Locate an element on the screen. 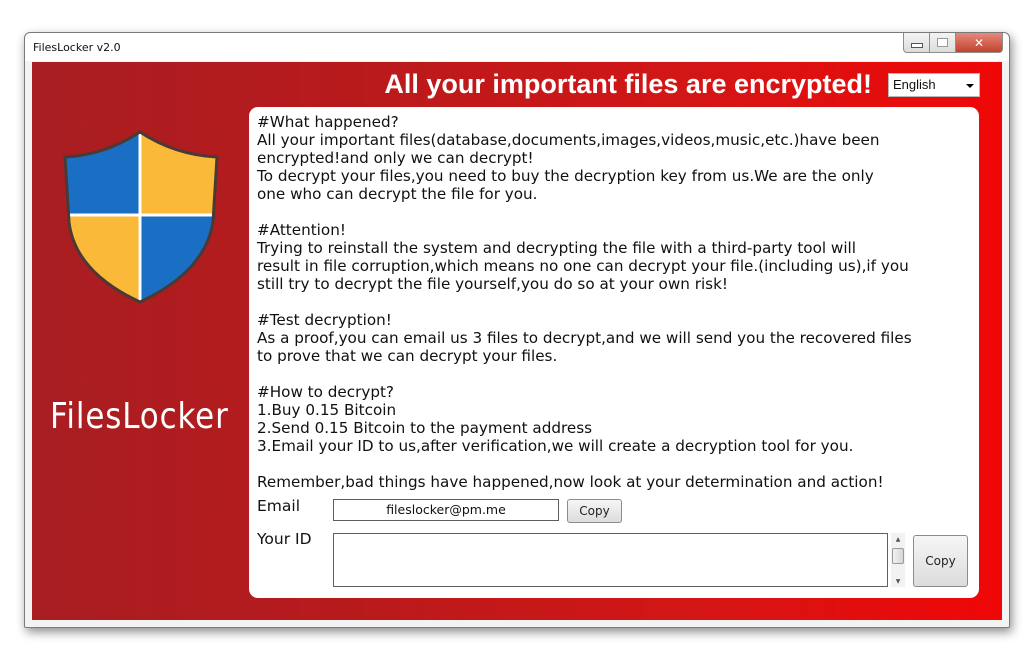 This screenshot has width=1036, height=664. chevron-down-icon is located at coordinates (970, 86).